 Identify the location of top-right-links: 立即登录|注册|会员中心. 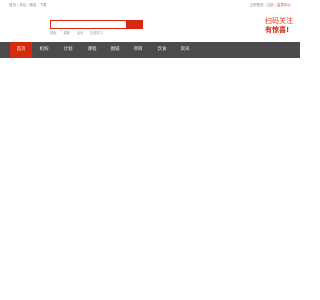
(270, 5).